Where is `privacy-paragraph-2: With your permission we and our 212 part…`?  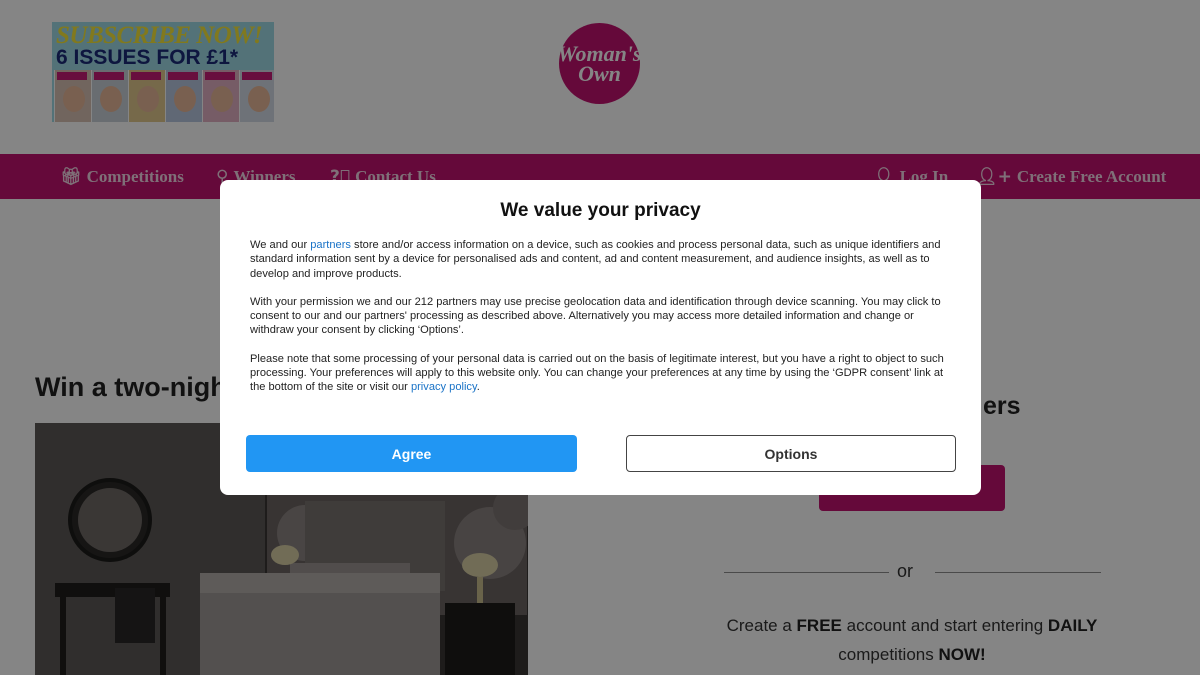 privacy-paragraph-2: With your permission we and our 212 part… is located at coordinates (595, 316).